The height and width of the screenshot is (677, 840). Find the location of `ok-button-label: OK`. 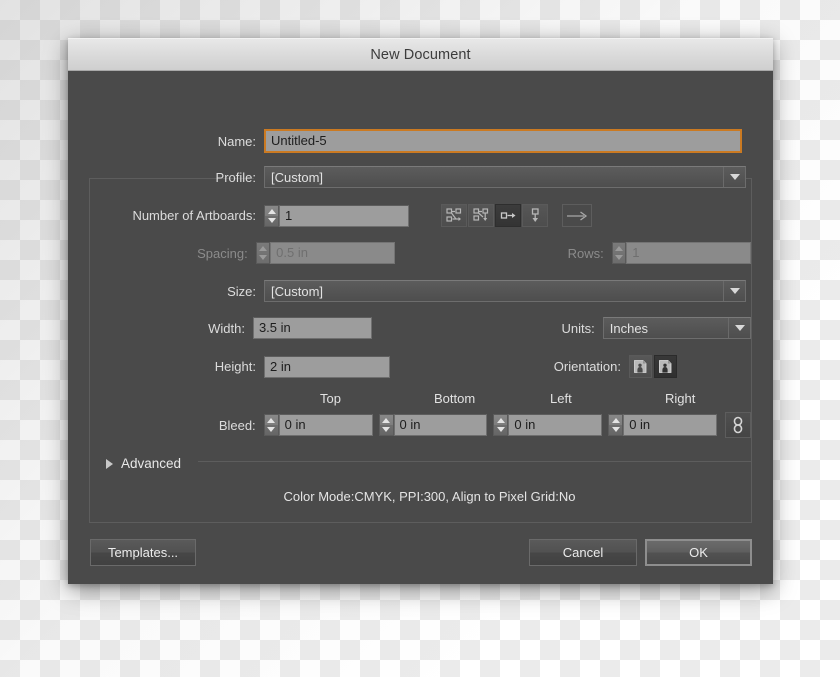

ok-button-label: OK is located at coordinates (698, 552).